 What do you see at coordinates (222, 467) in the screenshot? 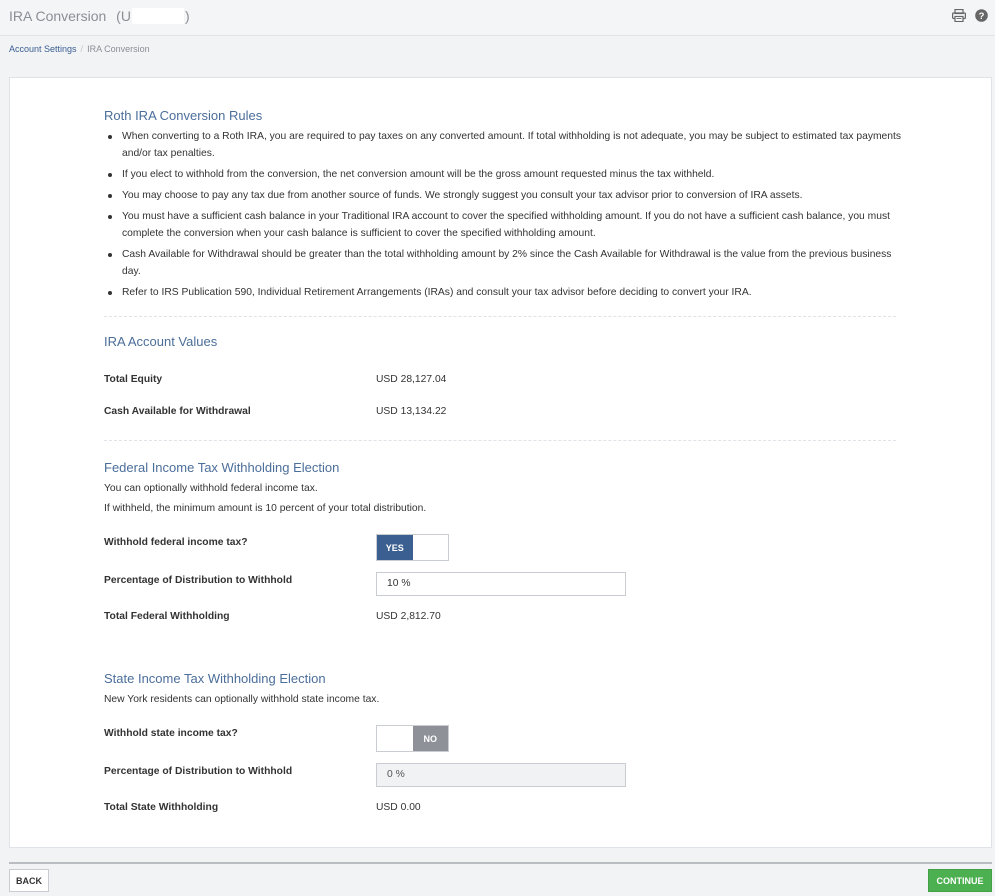
I see `federal-title: Federal Income Tax Withholding Election` at bounding box center [222, 467].